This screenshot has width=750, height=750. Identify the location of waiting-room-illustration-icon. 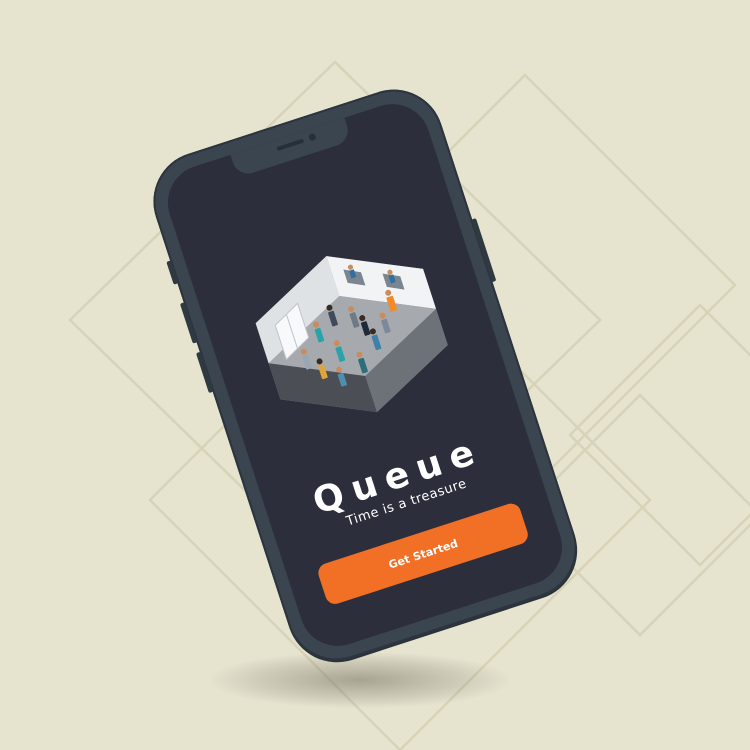
(351, 334).